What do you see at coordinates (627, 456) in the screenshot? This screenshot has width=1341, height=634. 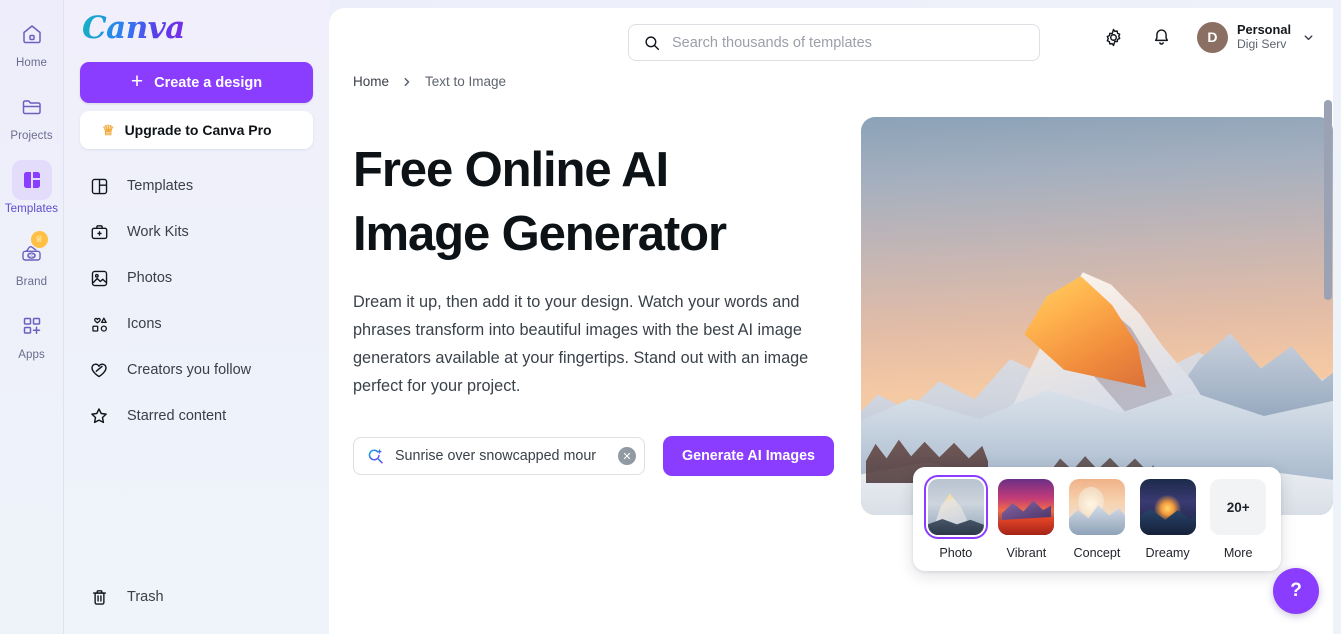 I see `clear-prompt-button: ✕` at bounding box center [627, 456].